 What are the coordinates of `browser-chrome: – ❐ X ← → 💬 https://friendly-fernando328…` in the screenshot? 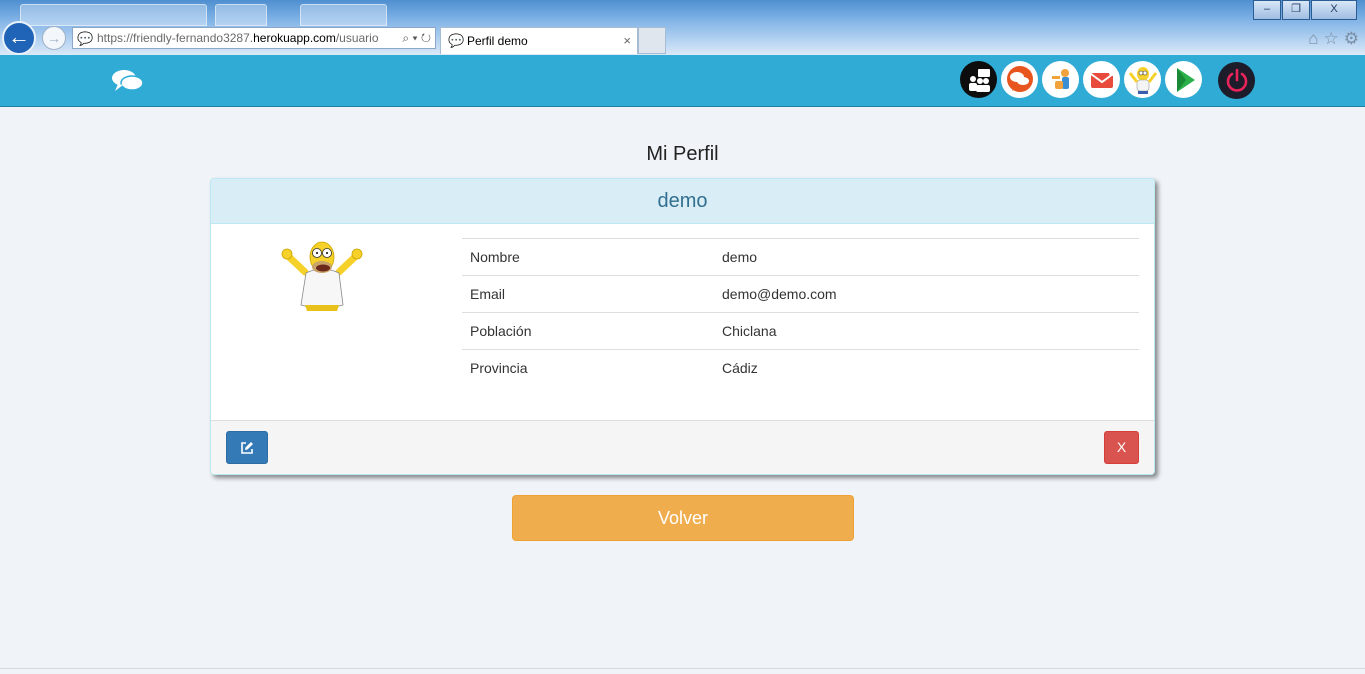 It's located at (682, 27).